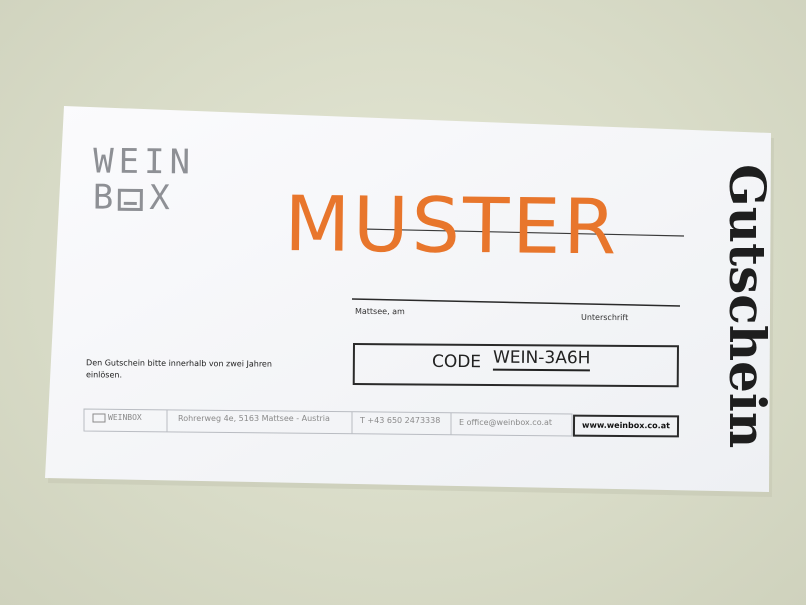 This screenshot has width=806, height=605. Describe the element at coordinates (541, 359) in the screenshot. I see `voucher-code: WEIN-3A6H` at that location.